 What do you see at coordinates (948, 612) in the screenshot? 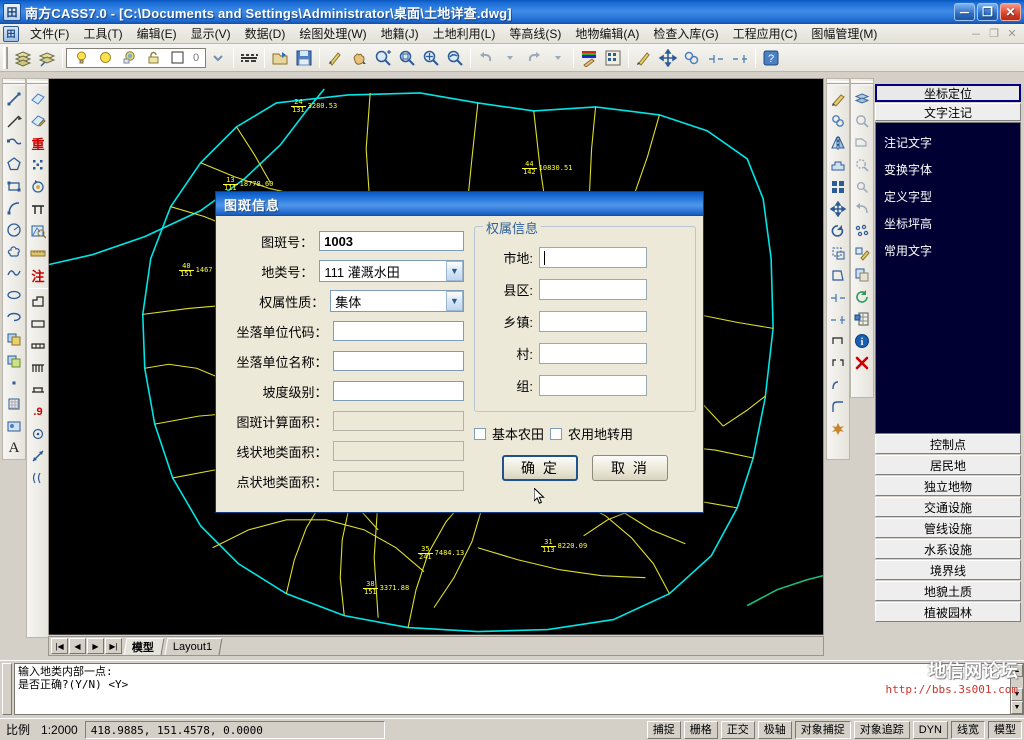
I see `panel-category-button: 植被园林` at bounding box center [948, 612].